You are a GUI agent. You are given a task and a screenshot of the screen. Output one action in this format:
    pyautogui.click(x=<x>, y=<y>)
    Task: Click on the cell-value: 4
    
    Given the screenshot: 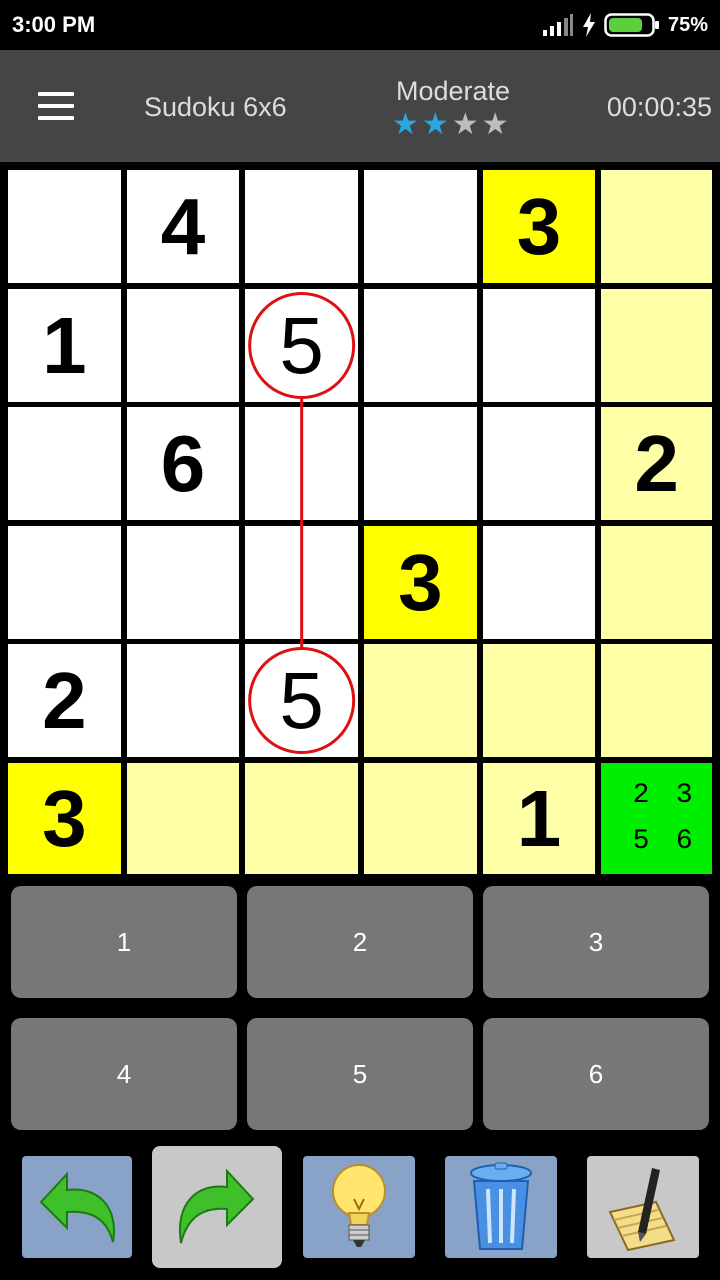 What is the action you would take?
    pyautogui.click(x=183, y=226)
    